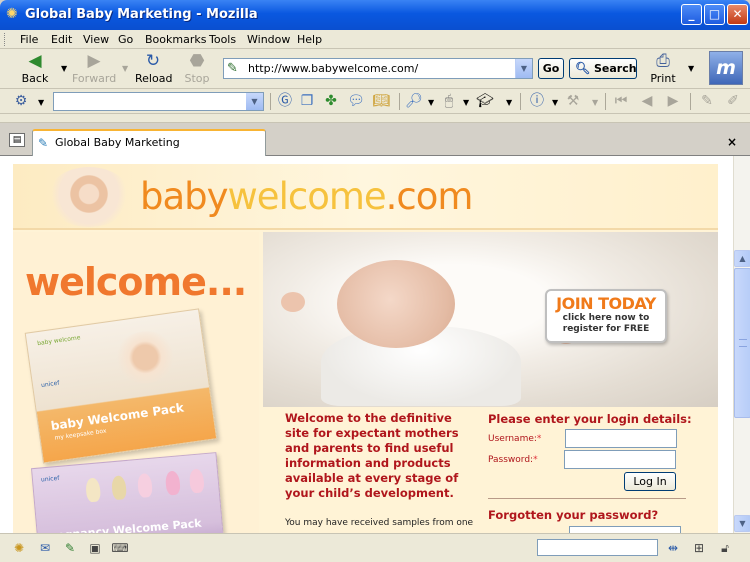  I want to click on pregnancy-welcome-pack-image: unicef pregnancy Welcome Pack, so click(128, 492).